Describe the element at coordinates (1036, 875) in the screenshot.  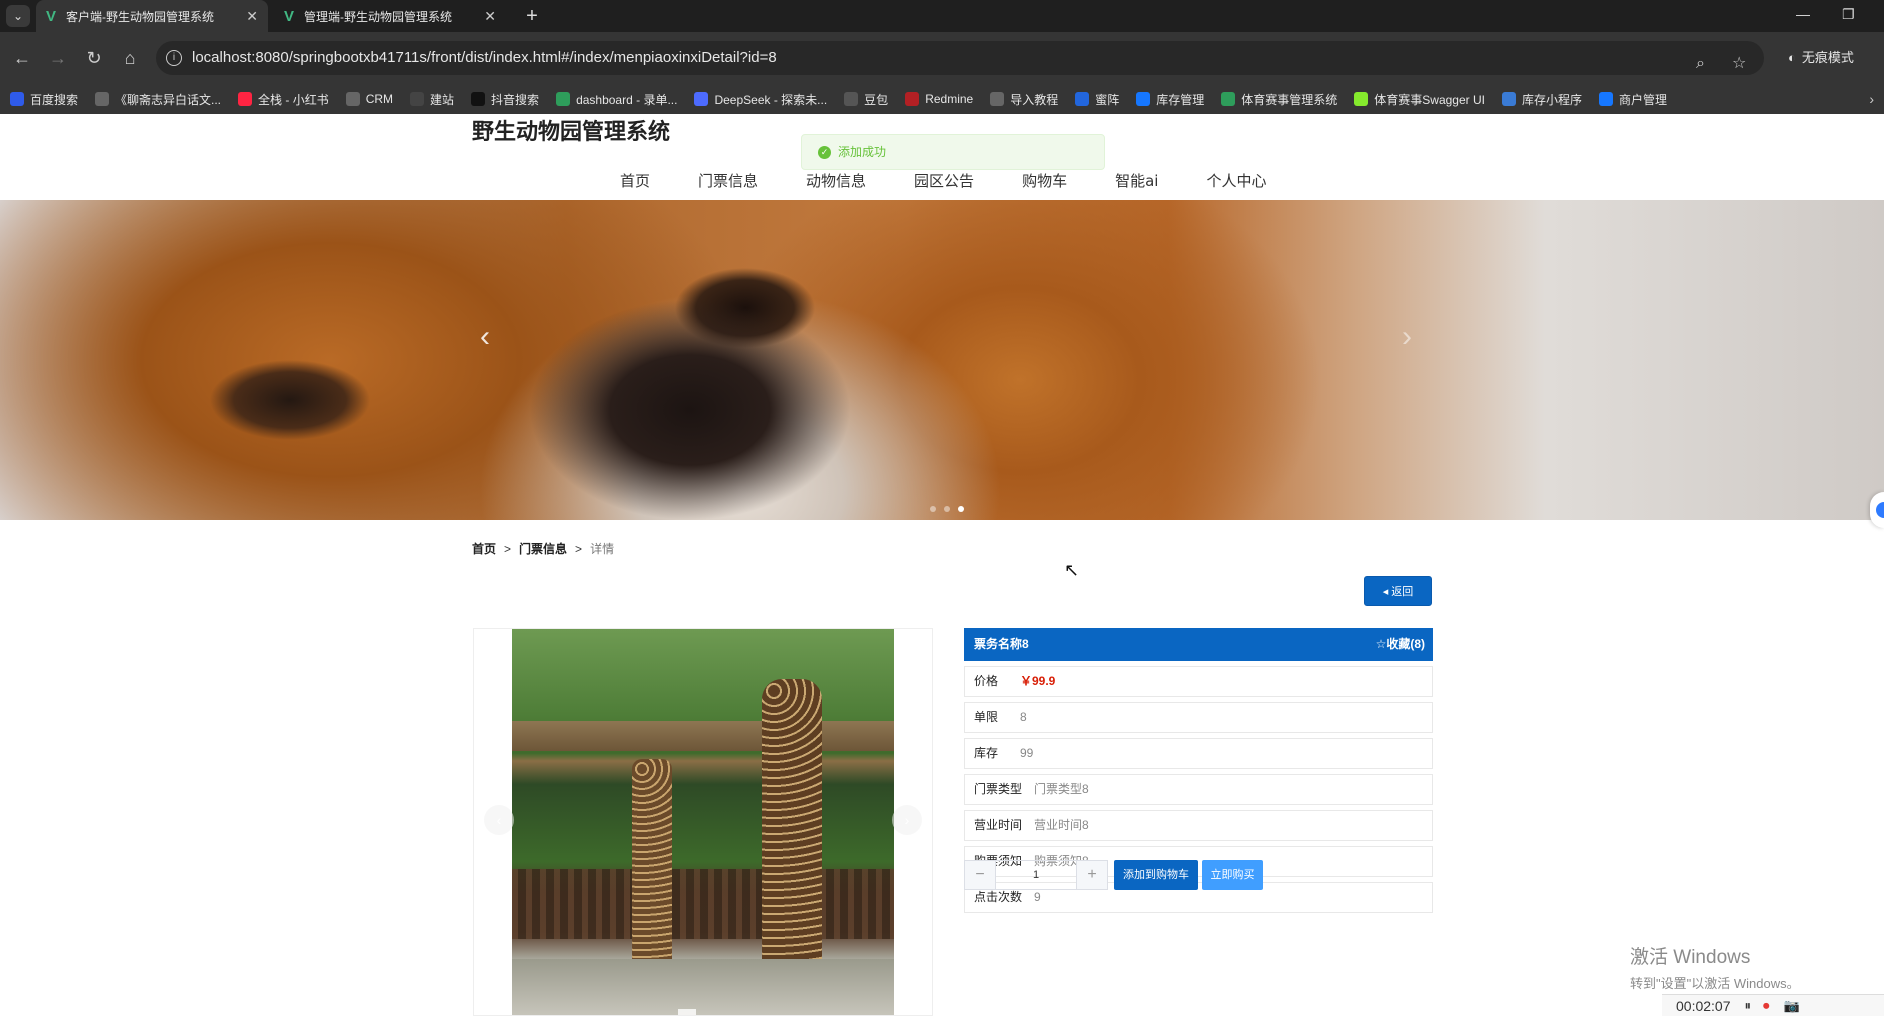
I see `quantity-input: 1` at that location.